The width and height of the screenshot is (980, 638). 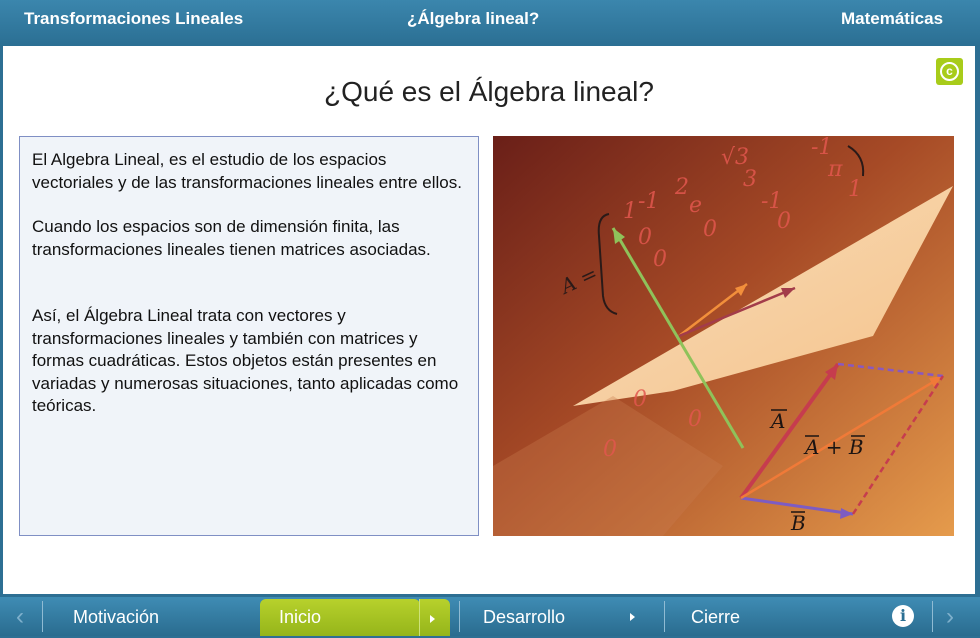 What do you see at coordinates (695, 205) in the screenshot?
I see `matrix-entry: e` at bounding box center [695, 205].